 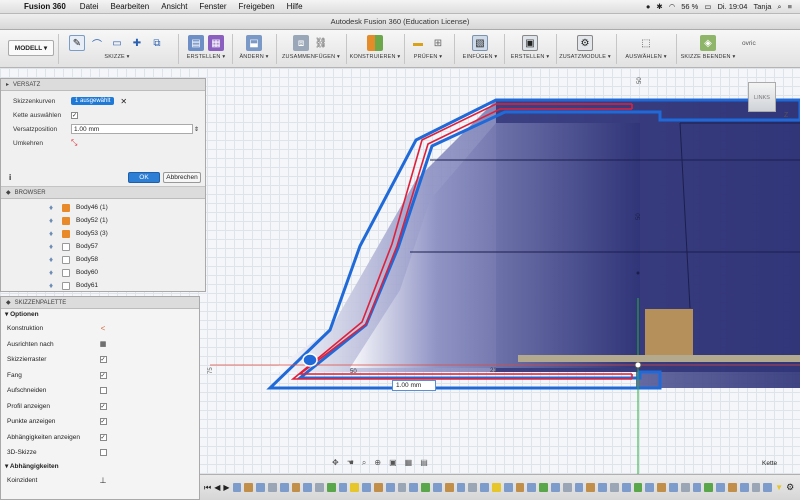 I want to click on user-name: Tanja, so click(x=762, y=6).